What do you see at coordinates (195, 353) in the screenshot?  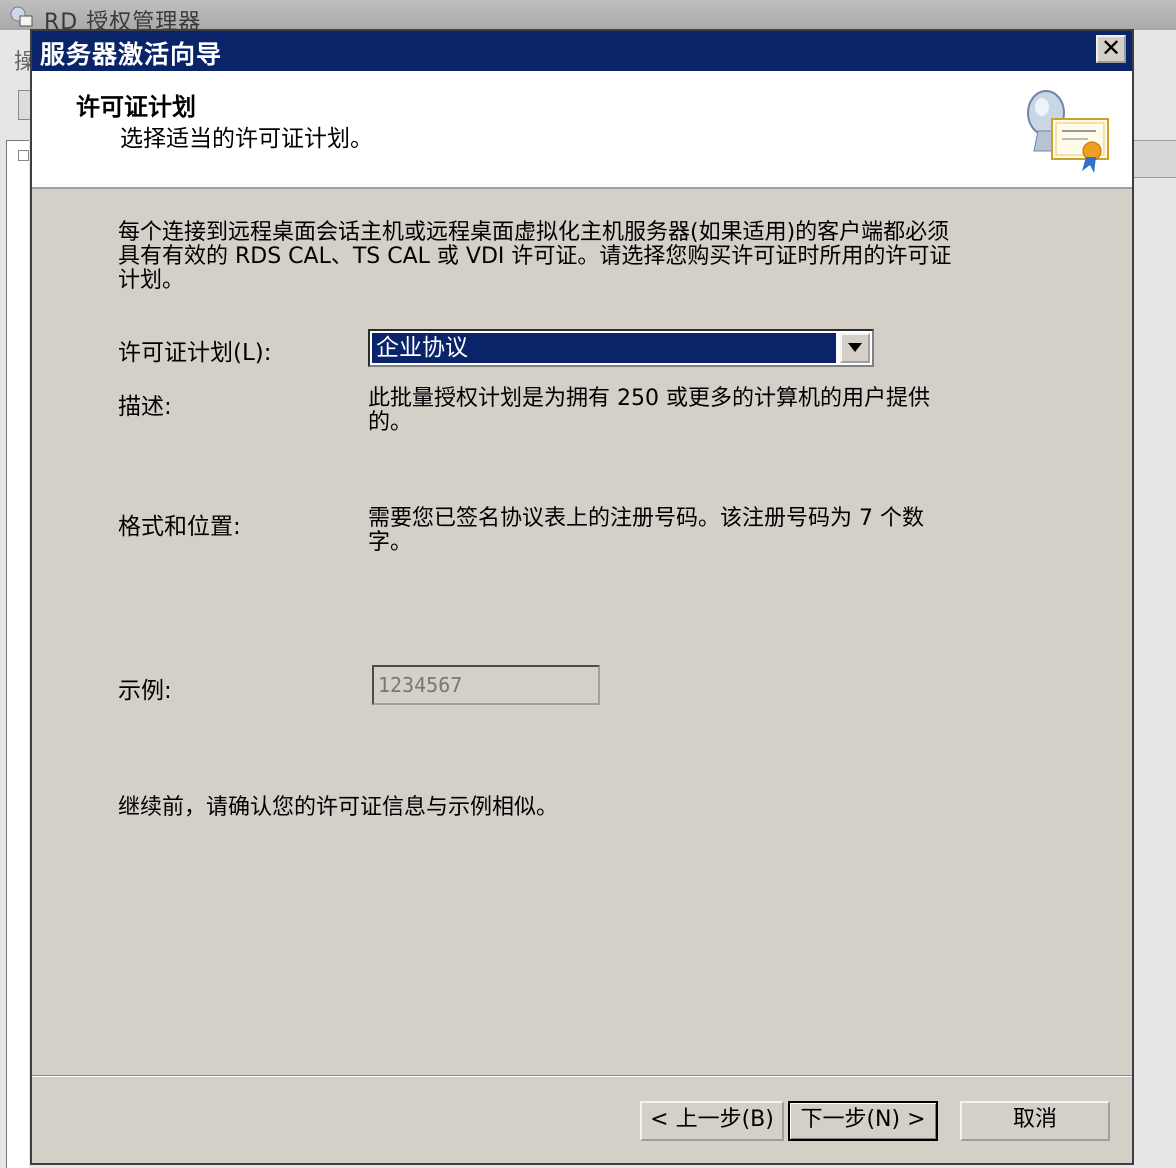 I see `license-plan-label: 许可证计划(L):` at bounding box center [195, 353].